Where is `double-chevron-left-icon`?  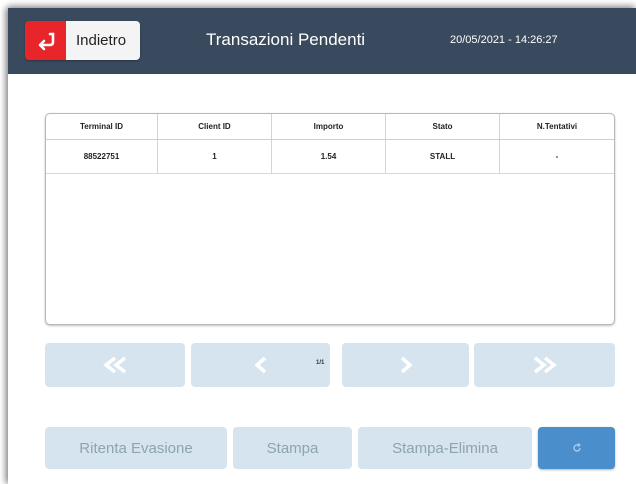
double-chevron-left-icon is located at coordinates (115, 365).